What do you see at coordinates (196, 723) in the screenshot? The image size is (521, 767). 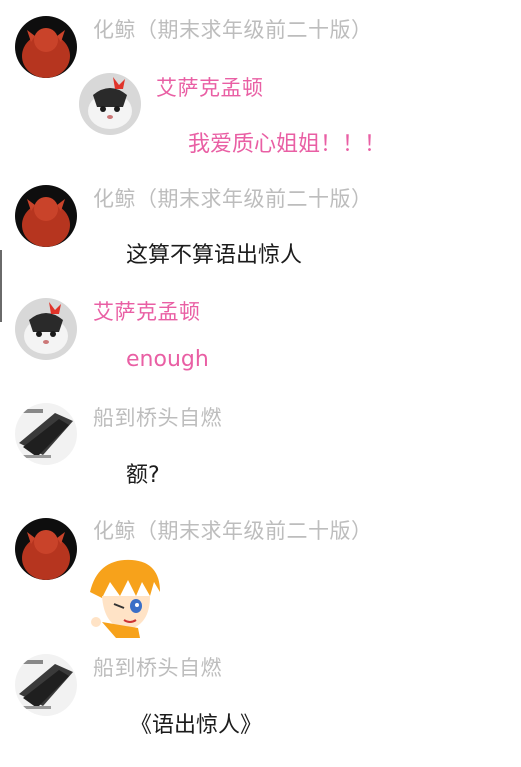 I see `message-text: 《语出惊人》` at bounding box center [196, 723].